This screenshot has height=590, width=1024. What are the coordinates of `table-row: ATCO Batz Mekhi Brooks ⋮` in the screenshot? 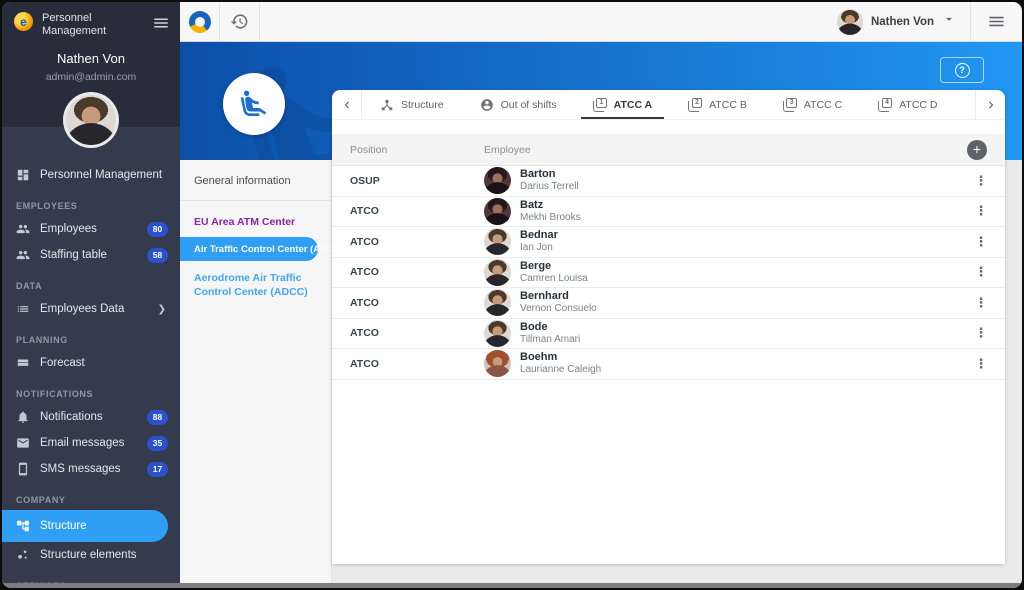 It's located at (668, 212).